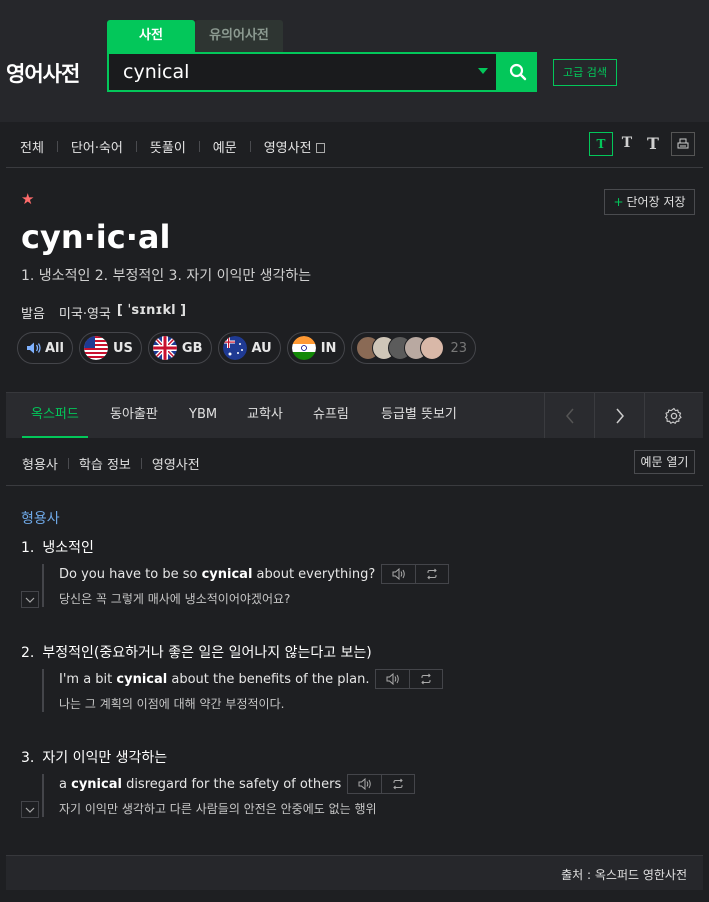 The width and height of the screenshot is (709, 902). What do you see at coordinates (624, 875) in the screenshot?
I see `source-credit: 출처 : 옥스퍼드 영한사전` at bounding box center [624, 875].